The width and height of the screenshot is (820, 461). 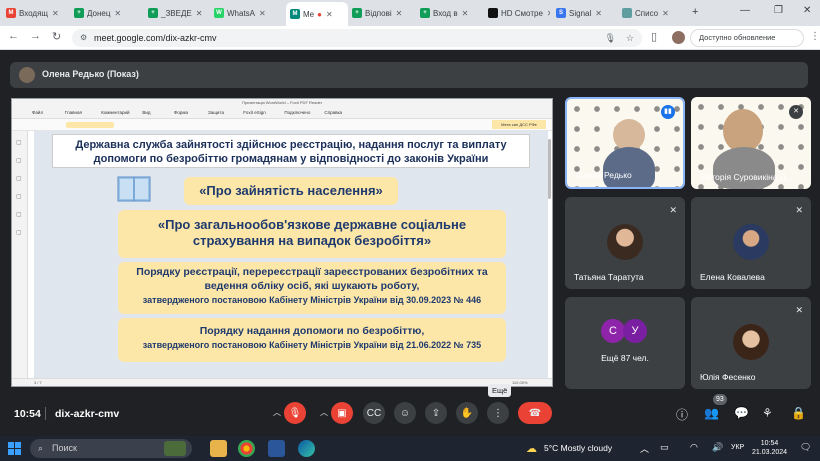 What do you see at coordinates (357, 38) in the screenshot?
I see `address-bar: ⚙ meet.google.com/dix-azkr-cmv 🎙 ☆` at bounding box center [357, 38].